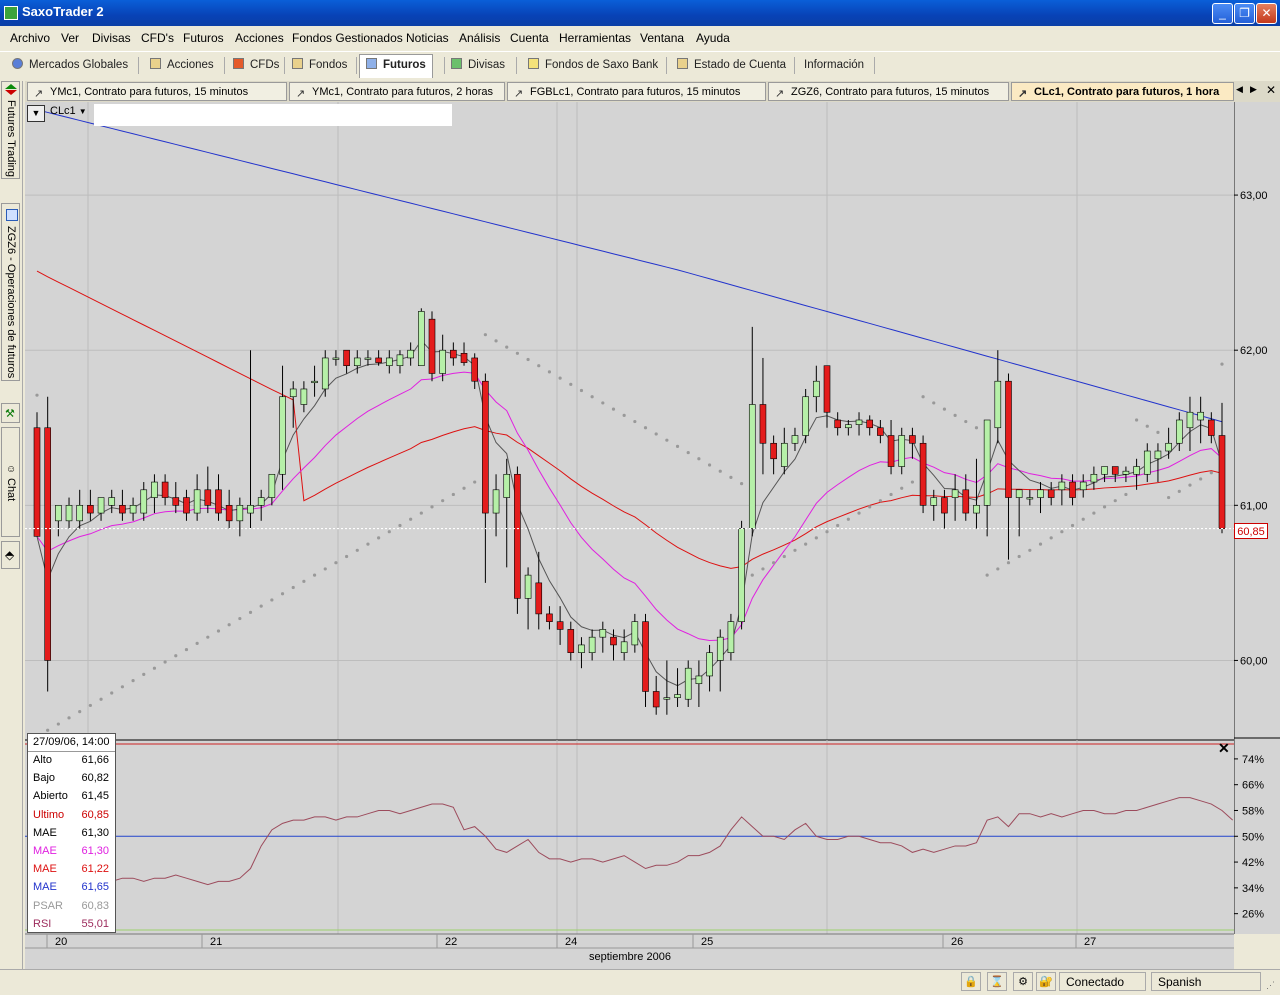 Image resolution: width=1280 pixels, height=995 pixels. Describe the element at coordinates (182, 65) in the screenshot. I see `tab-acciones: Acciones` at that location.